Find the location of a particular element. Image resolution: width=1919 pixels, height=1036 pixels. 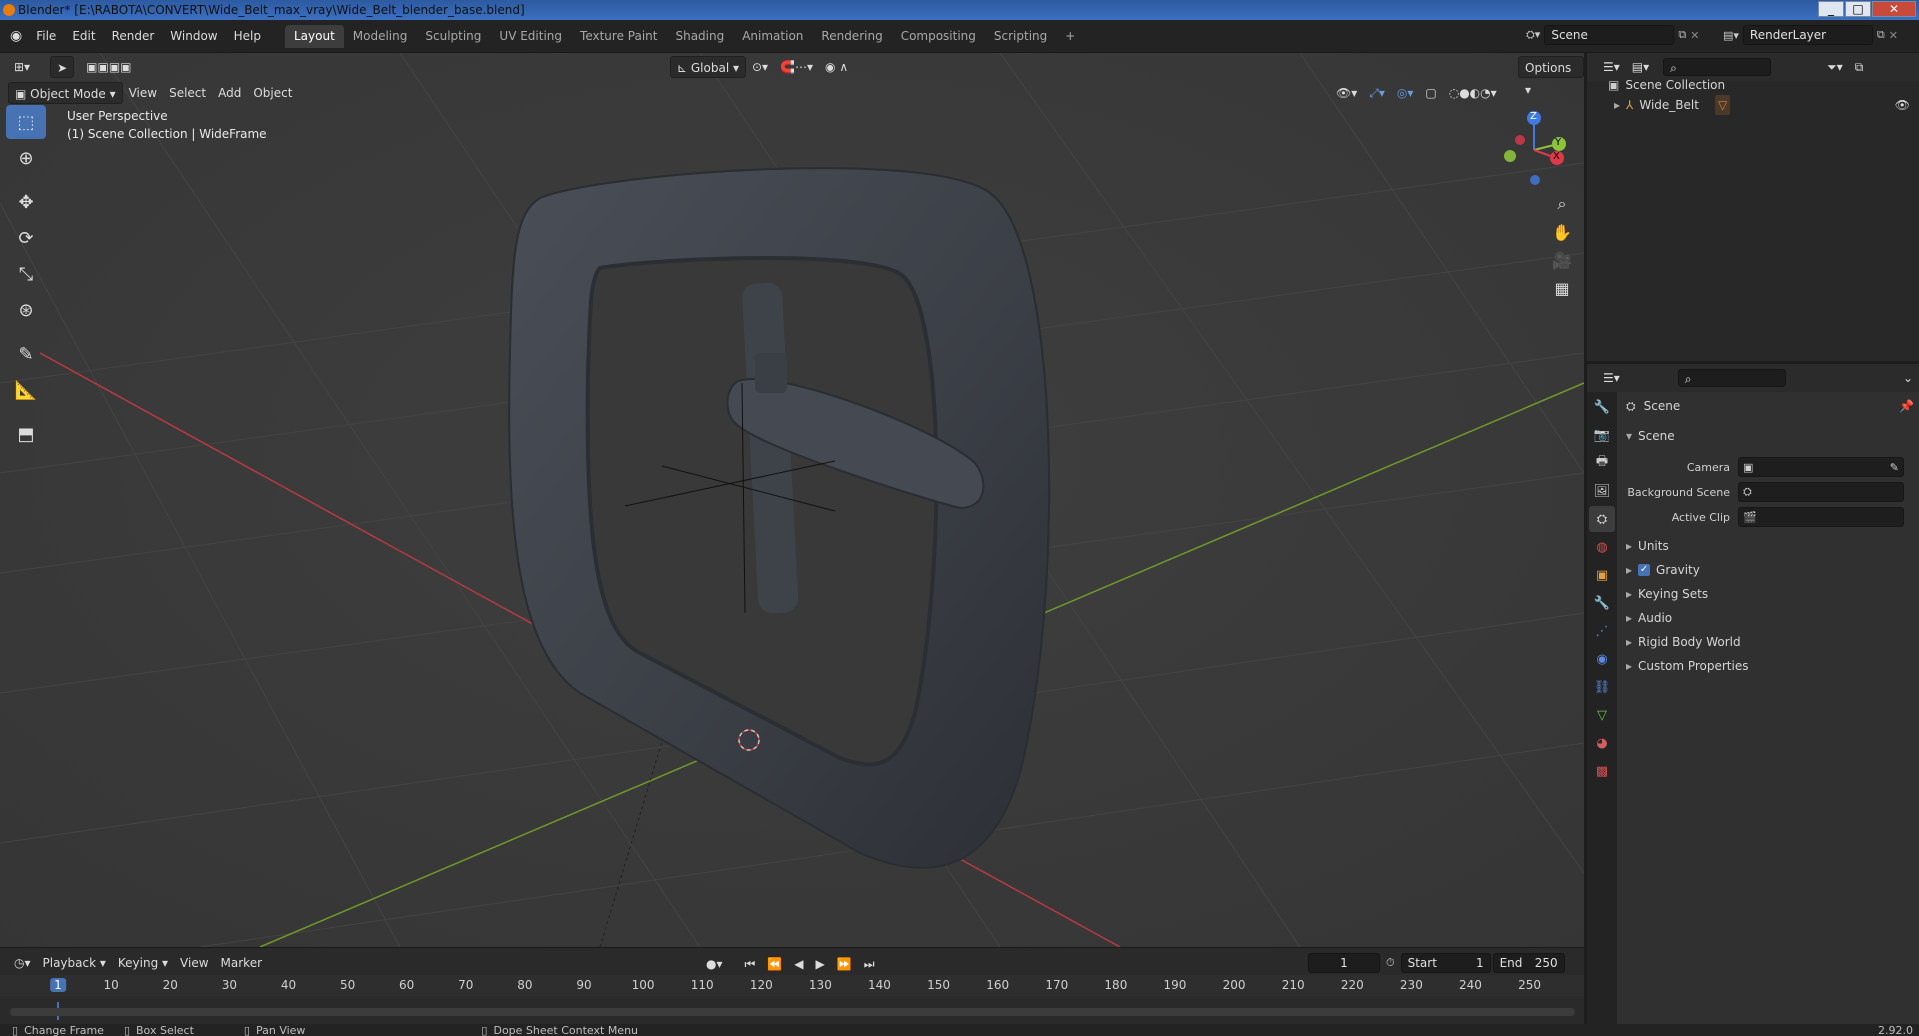

options-dropdown: Options ▾ is located at coordinates (1551, 76).